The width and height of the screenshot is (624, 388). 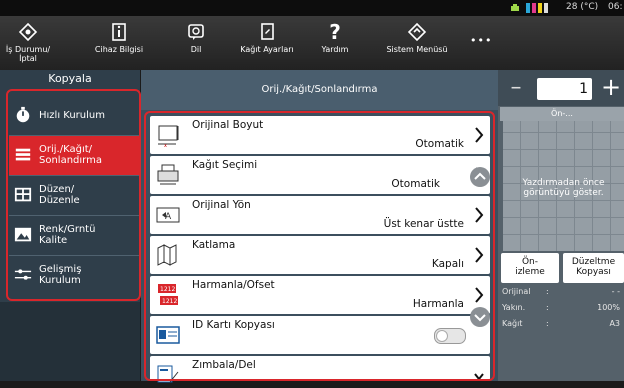 I want to click on paper-settings-icon, so click(x=267, y=31).